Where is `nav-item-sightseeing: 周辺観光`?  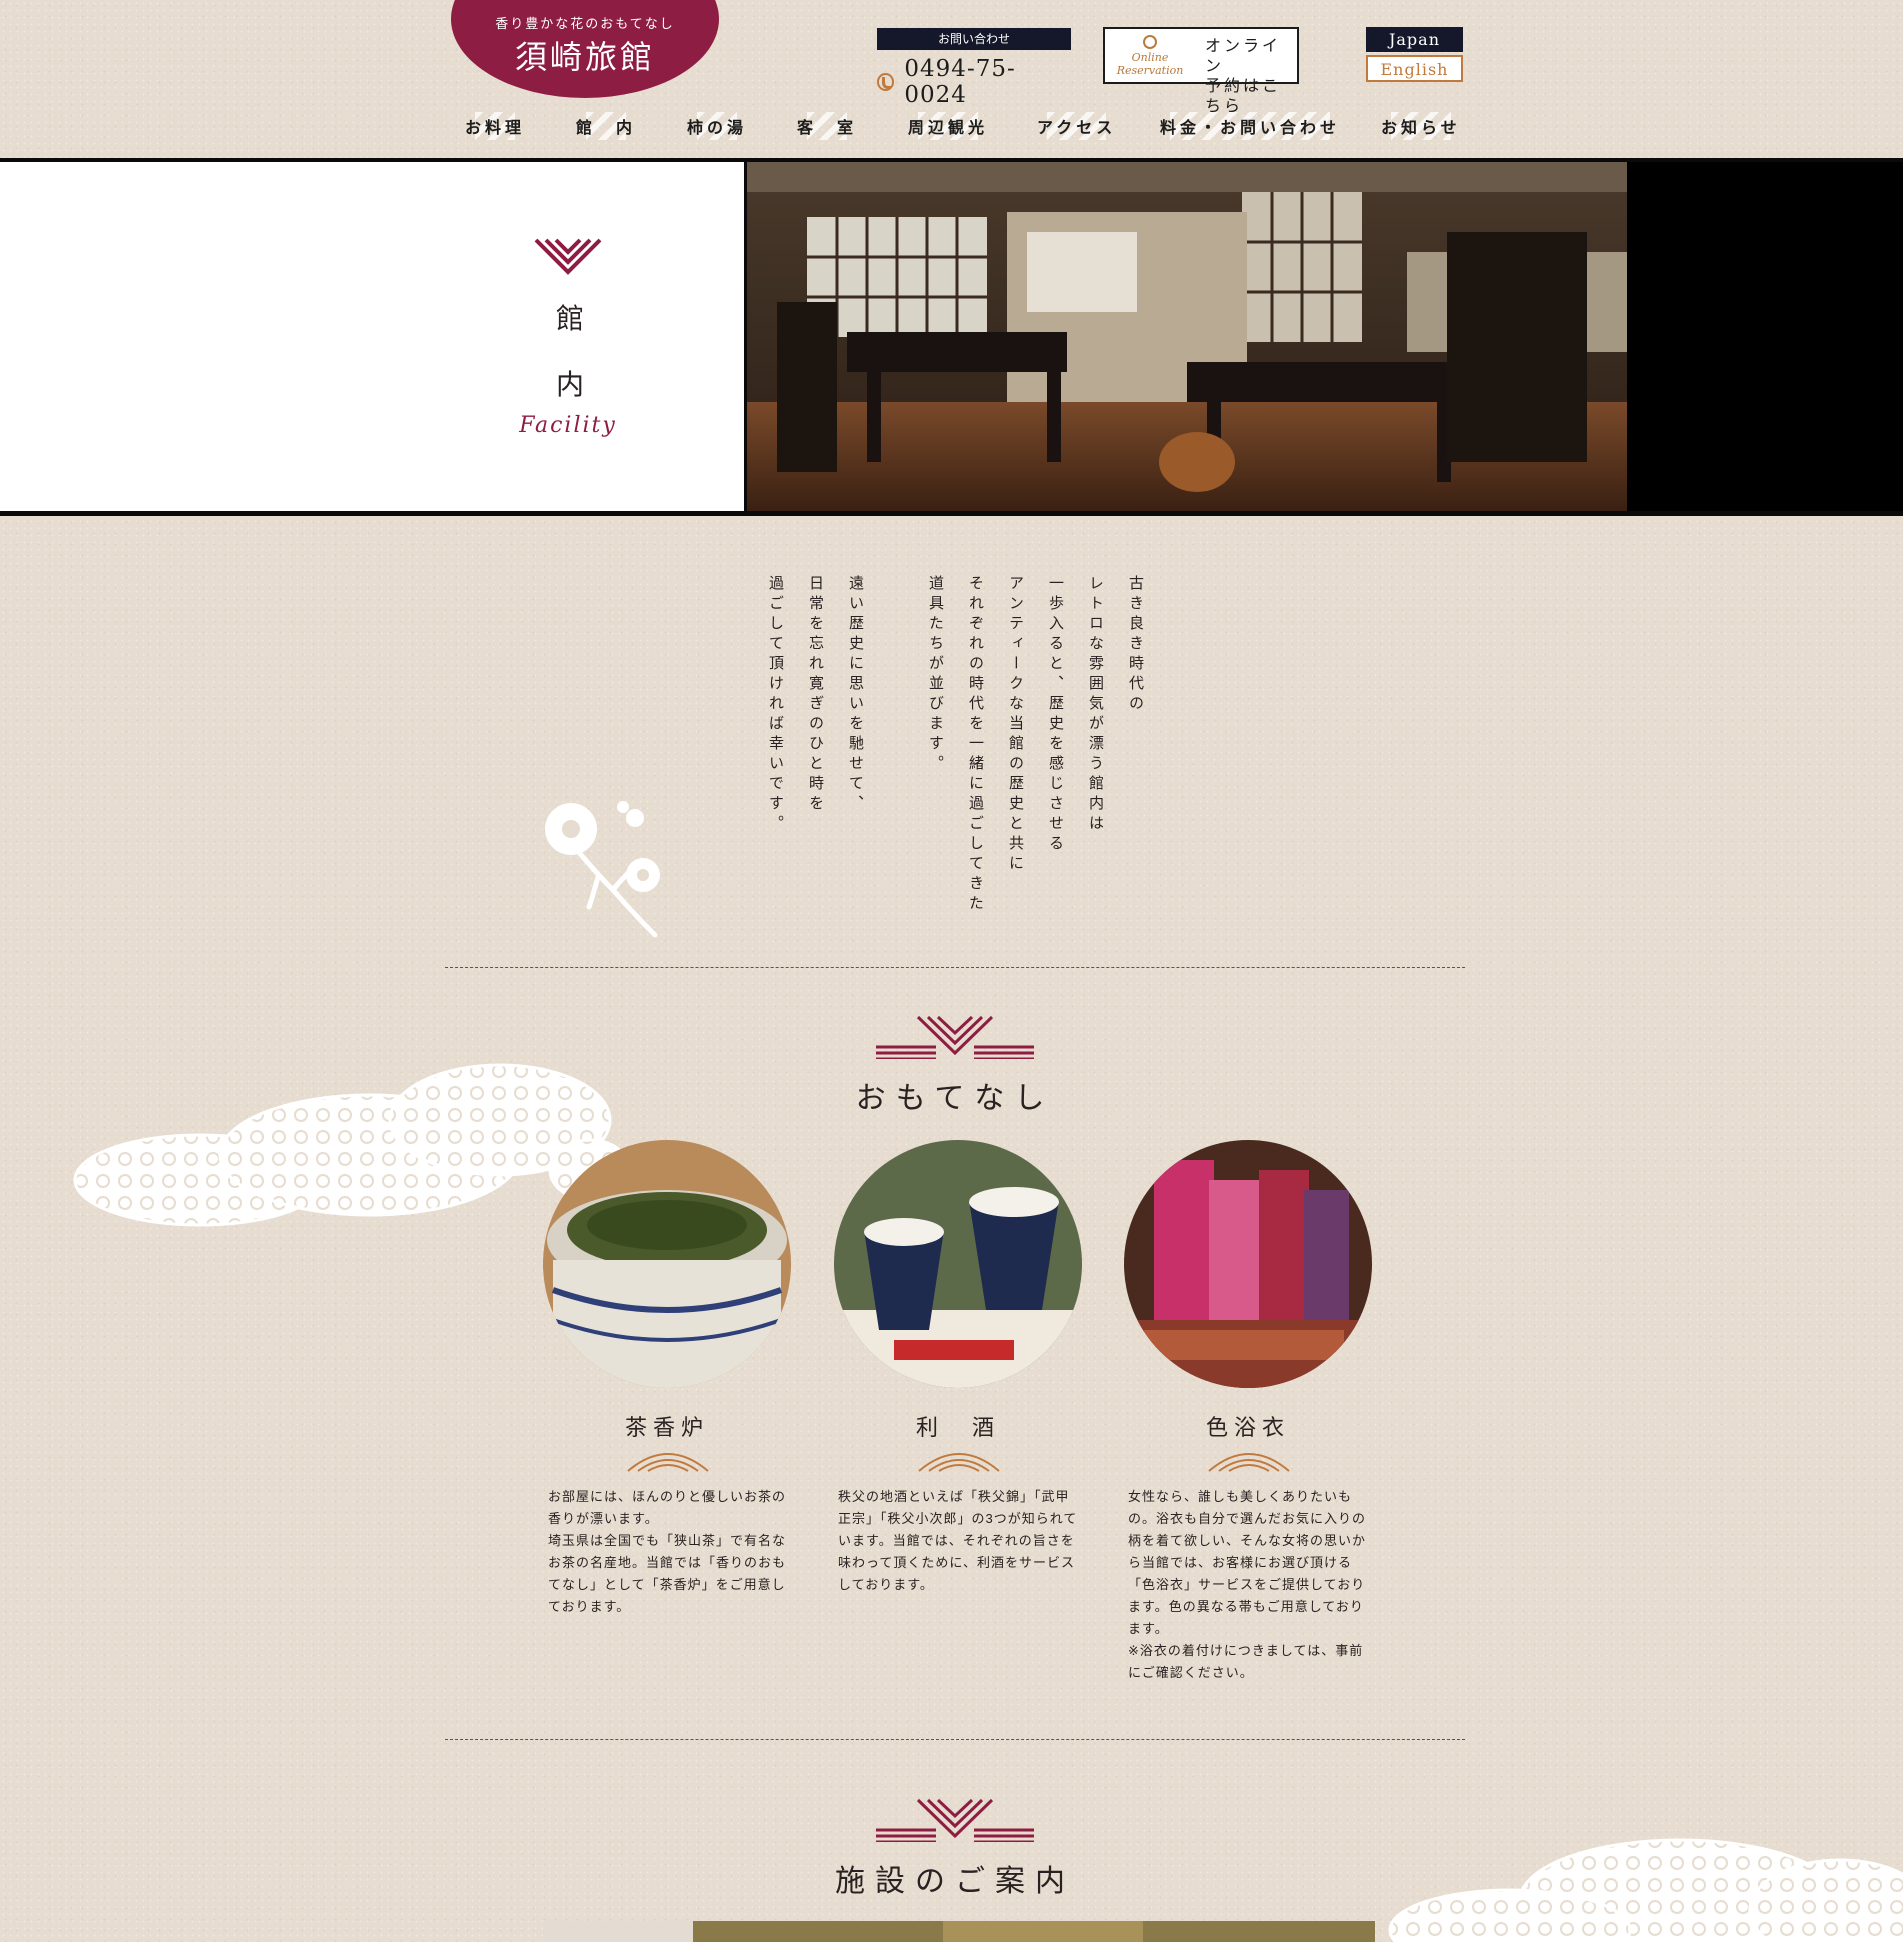 nav-item-sightseeing: 周辺観光 is located at coordinates (948, 126).